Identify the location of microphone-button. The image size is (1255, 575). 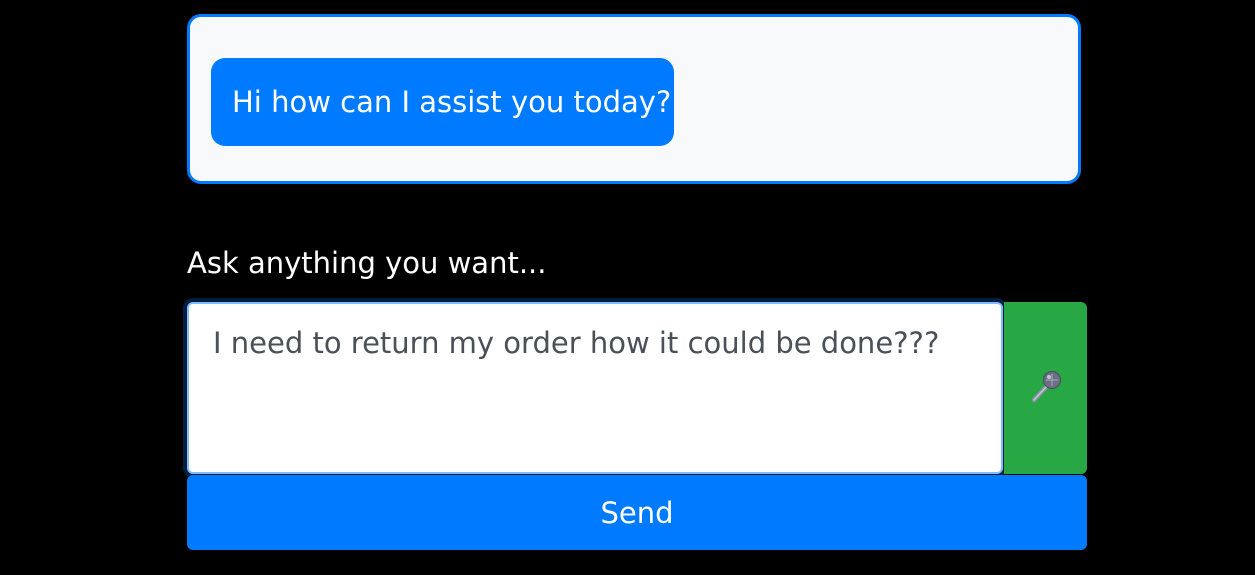
(1045, 388).